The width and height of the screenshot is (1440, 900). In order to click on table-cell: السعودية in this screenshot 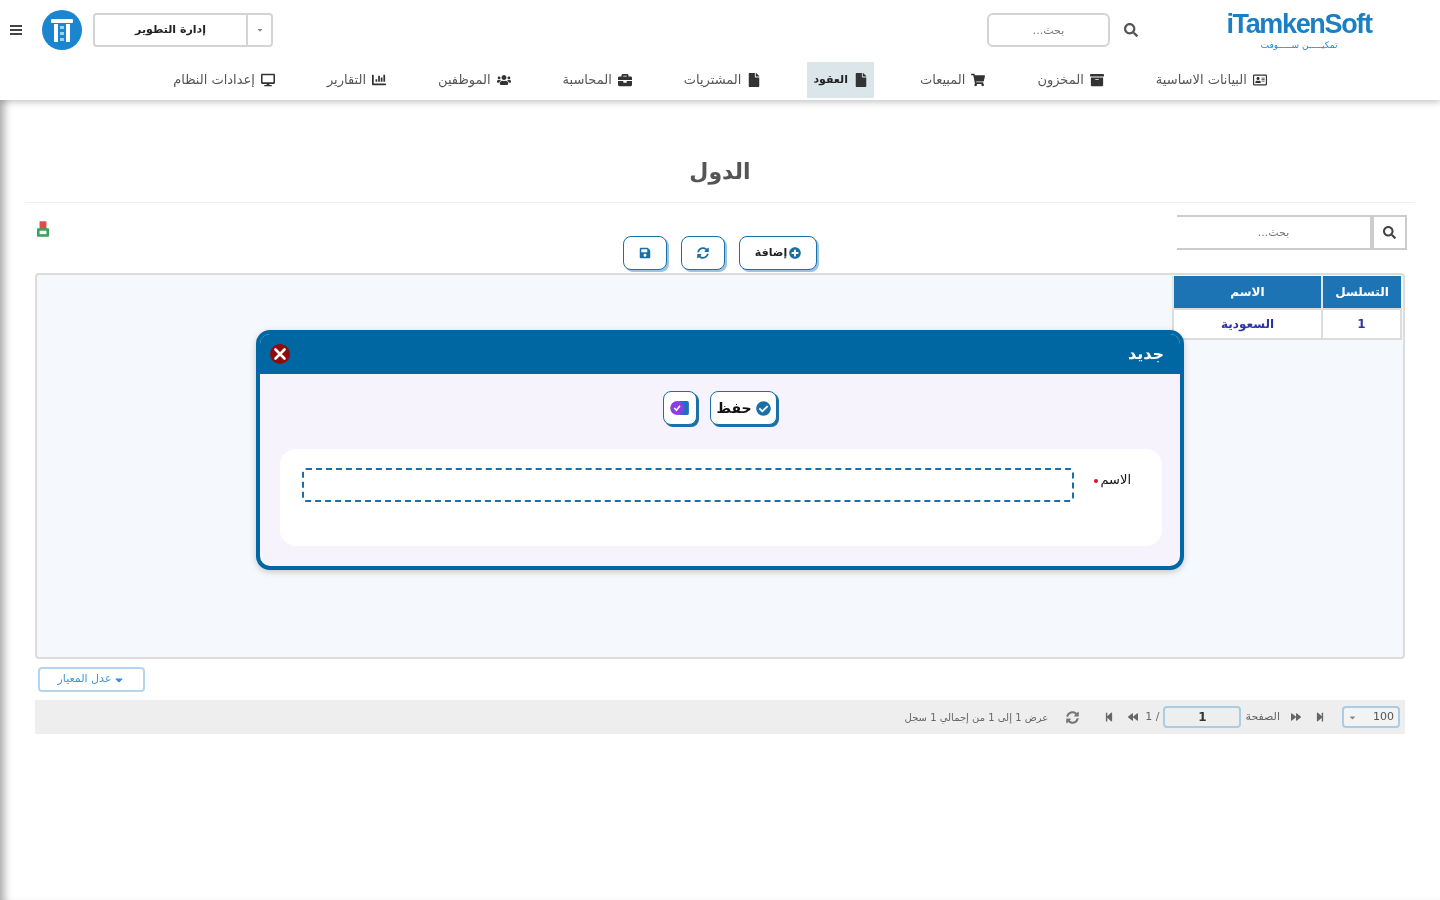, I will do `click(1247, 324)`.